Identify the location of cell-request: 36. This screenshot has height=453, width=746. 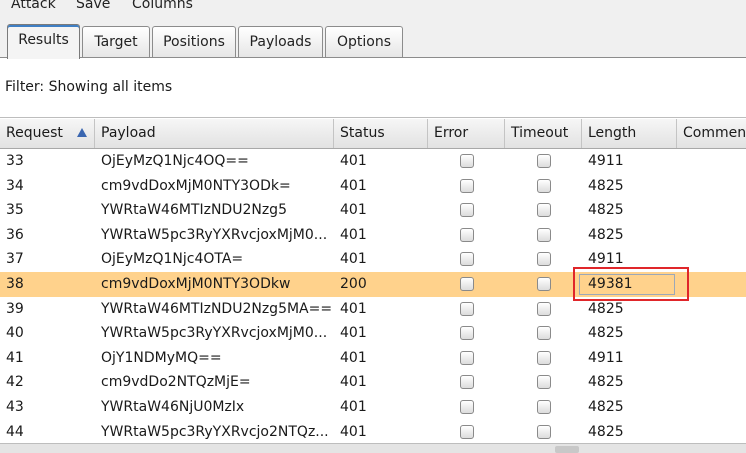
(15, 234).